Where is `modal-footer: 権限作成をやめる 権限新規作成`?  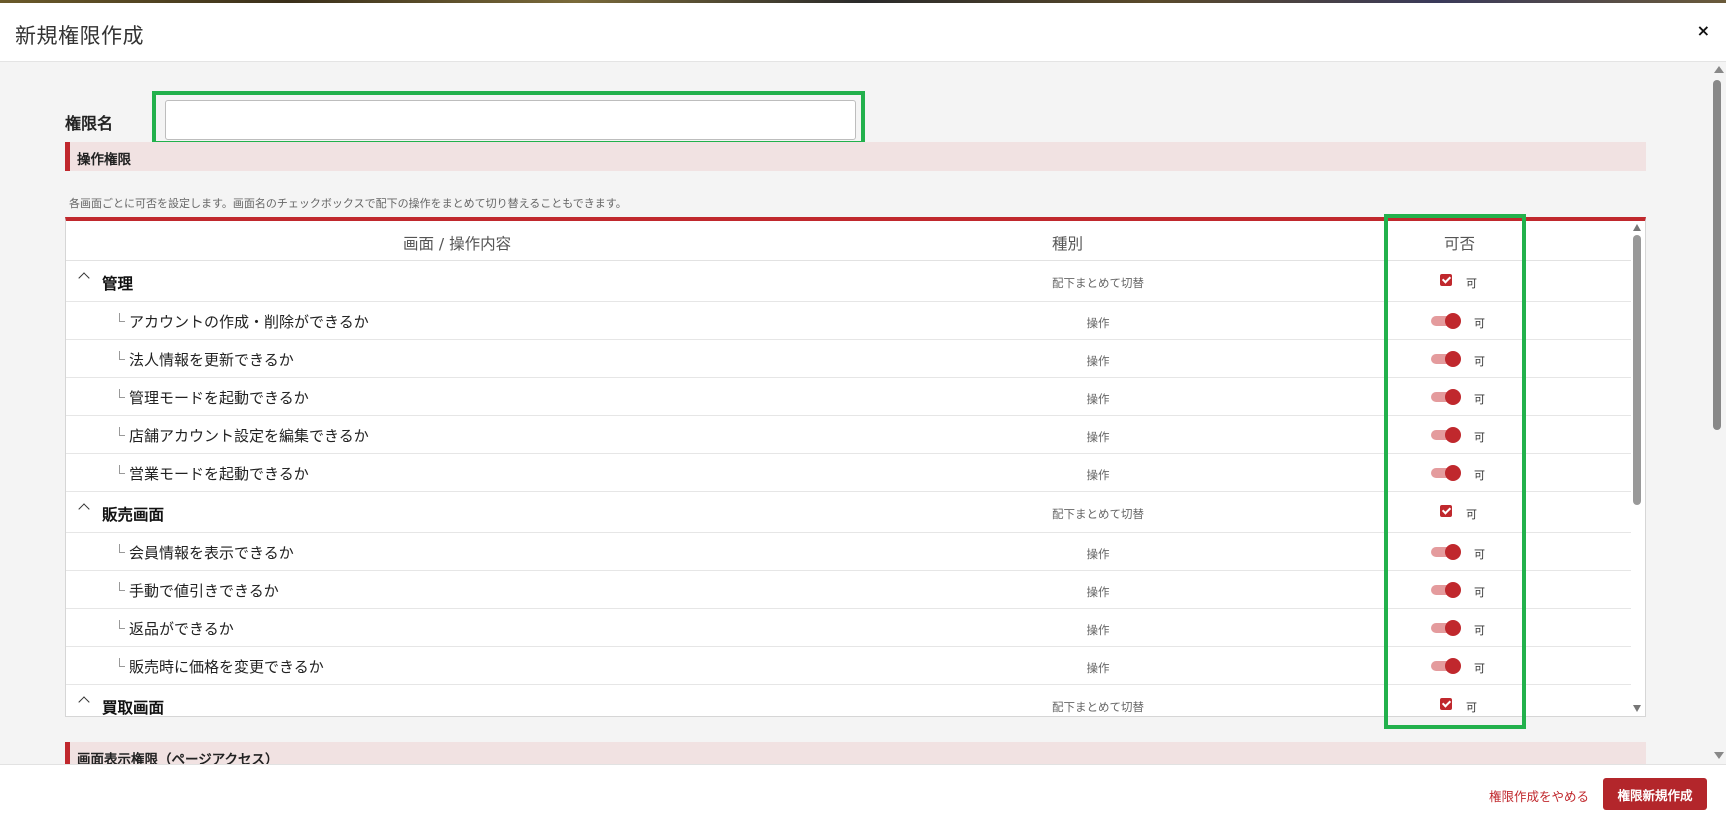 modal-footer: 権限作成をやめる 権限新規作成 is located at coordinates (863, 793).